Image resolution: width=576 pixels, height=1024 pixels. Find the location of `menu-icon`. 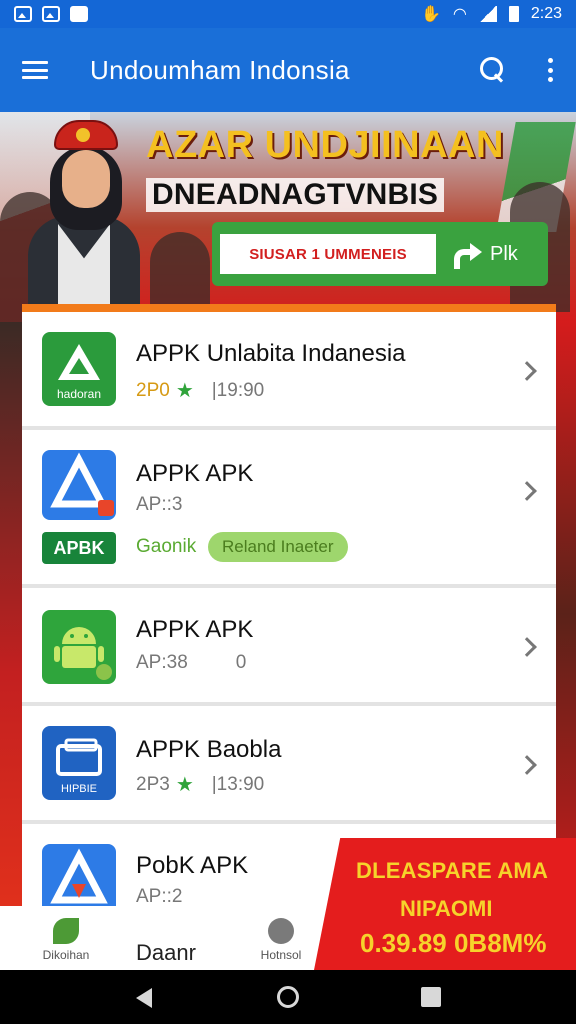

menu-icon is located at coordinates (35, 70).